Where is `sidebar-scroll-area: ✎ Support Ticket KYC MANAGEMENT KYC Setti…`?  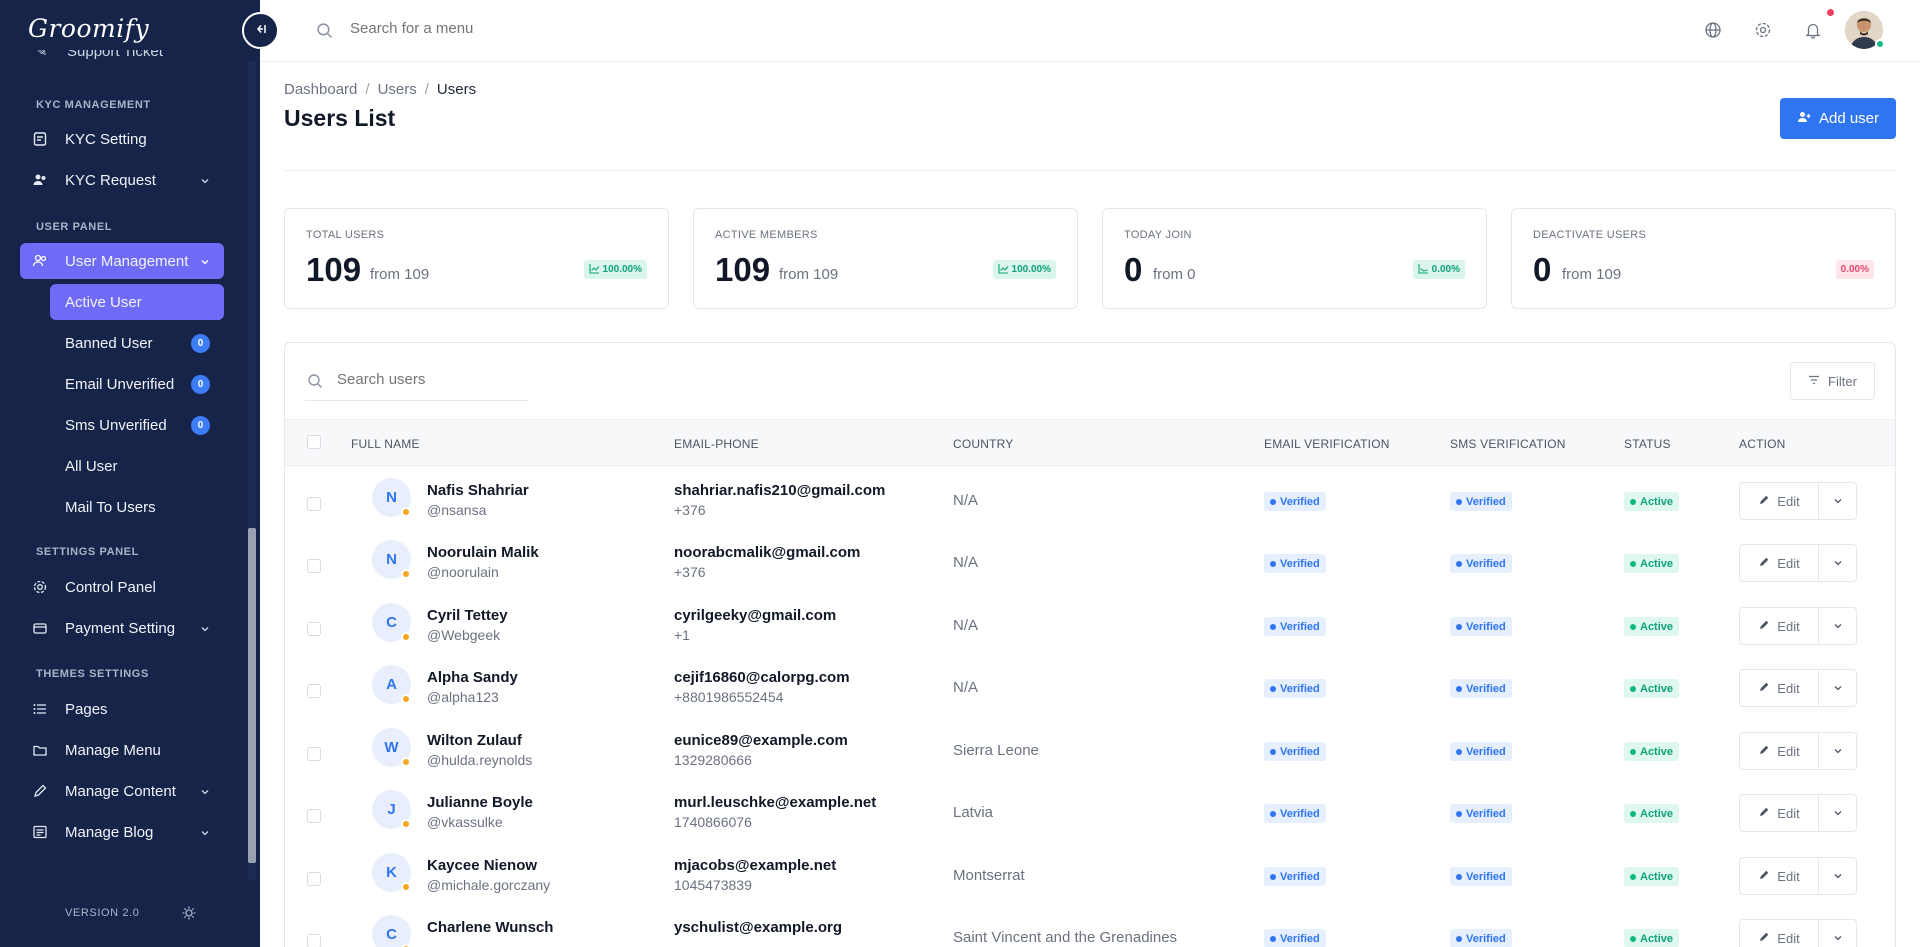
sidebar-scroll-area: ✎ Support Ticket KYC MANAGEMENT KYC Setti… is located at coordinates (130, 465).